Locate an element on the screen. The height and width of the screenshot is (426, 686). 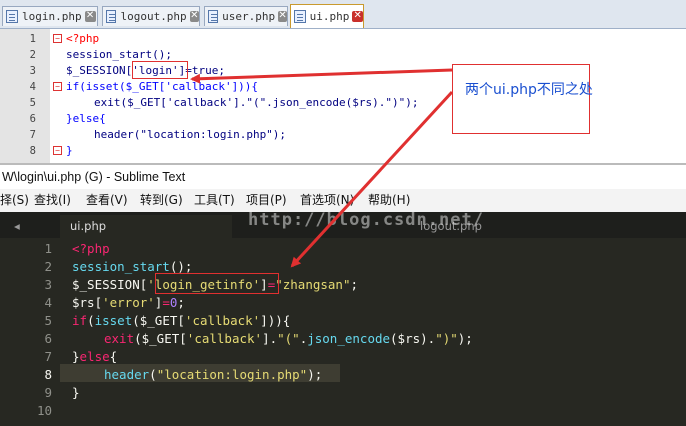
arrow-to-bottom-highlight is located at coordinates (372, 179).